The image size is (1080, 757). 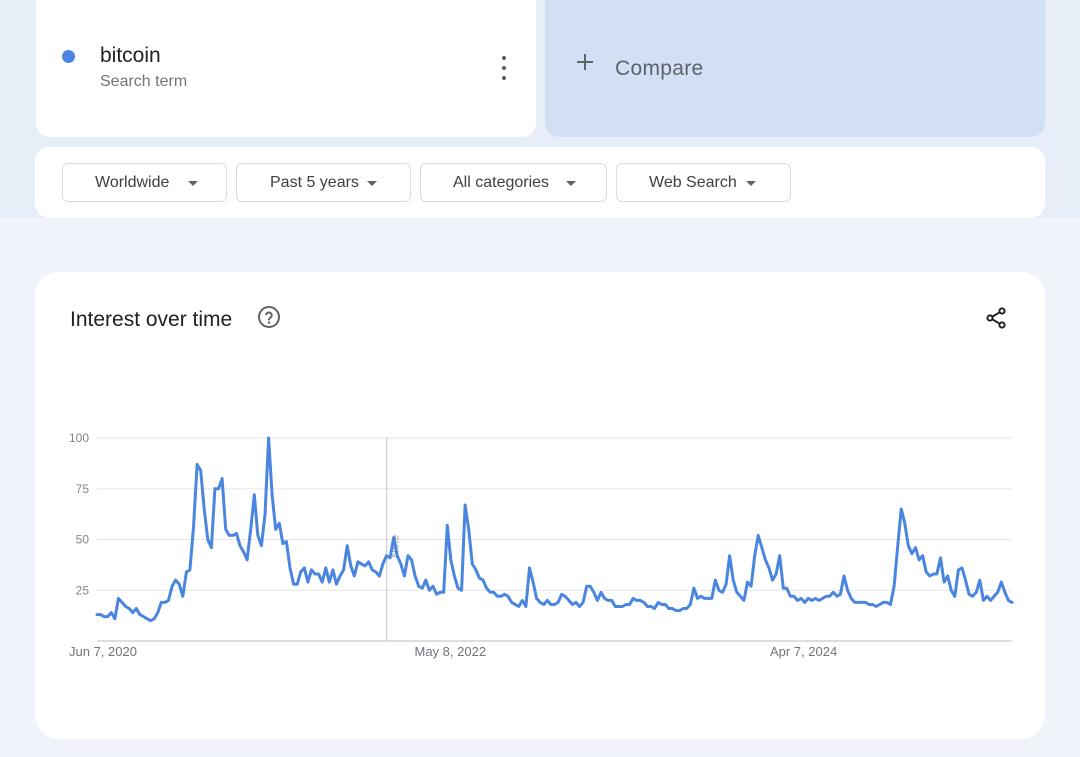 I want to click on filter-category-label: All categories, so click(x=501, y=182).